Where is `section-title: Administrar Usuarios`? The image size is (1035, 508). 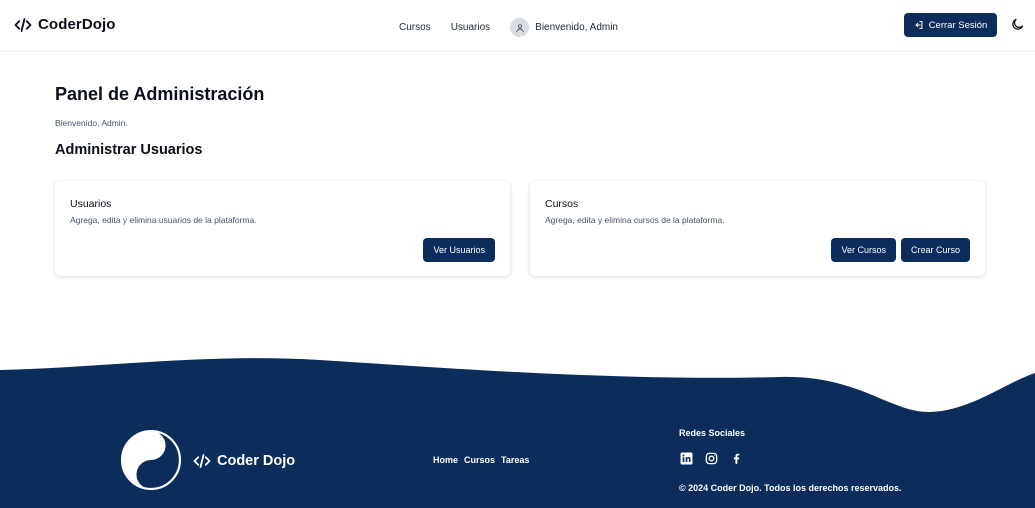 section-title: Administrar Usuarios is located at coordinates (129, 150).